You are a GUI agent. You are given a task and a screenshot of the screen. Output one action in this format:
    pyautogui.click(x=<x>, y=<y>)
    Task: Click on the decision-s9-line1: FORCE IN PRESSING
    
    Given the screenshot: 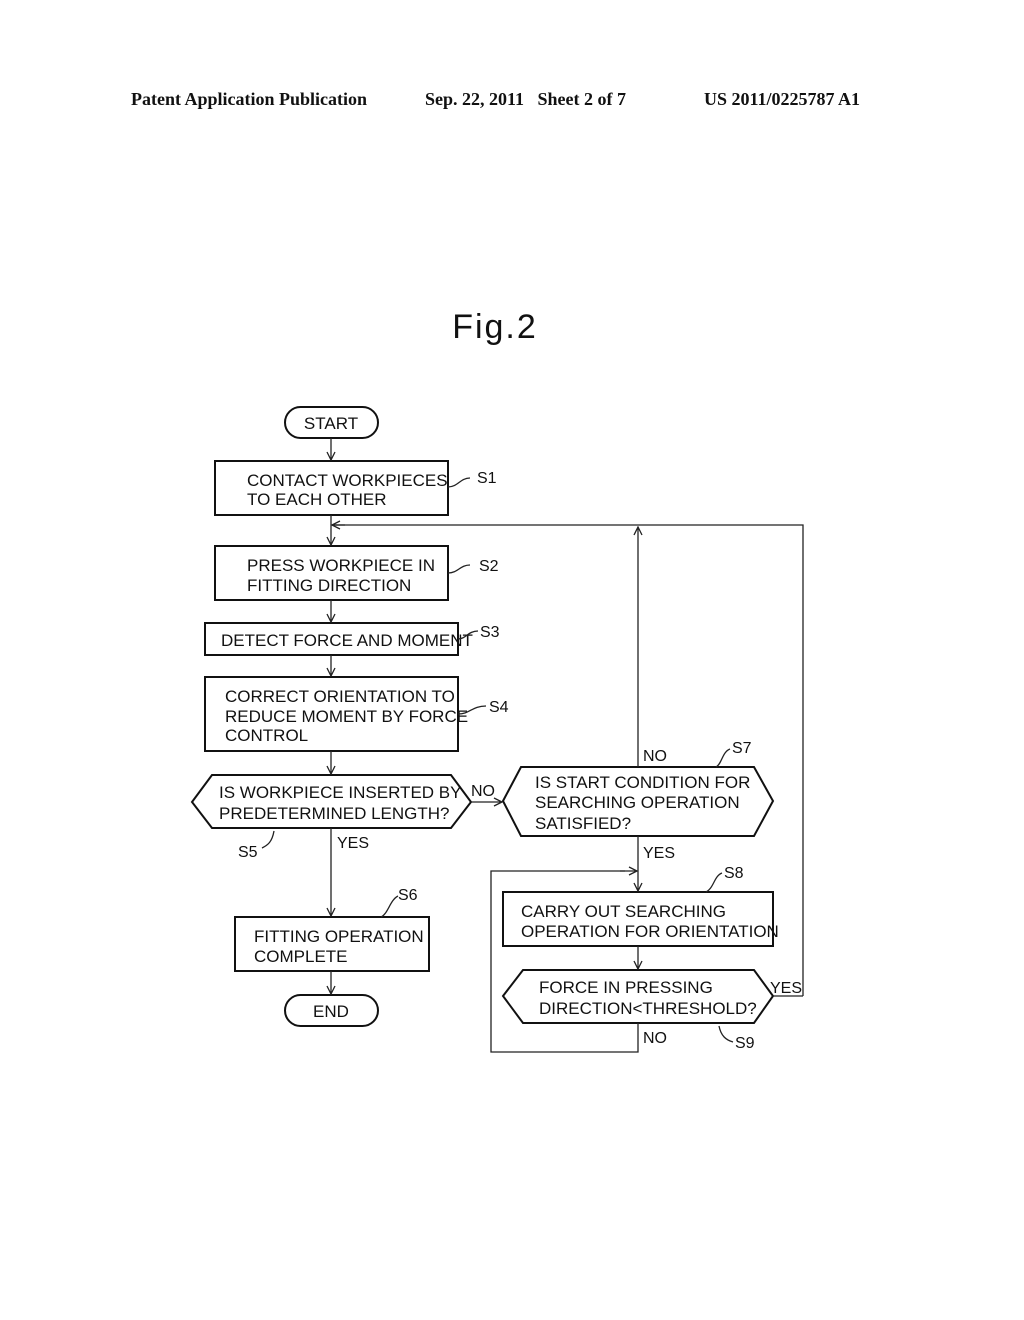 What is the action you would take?
    pyautogui.click(x=626, y=987)
    